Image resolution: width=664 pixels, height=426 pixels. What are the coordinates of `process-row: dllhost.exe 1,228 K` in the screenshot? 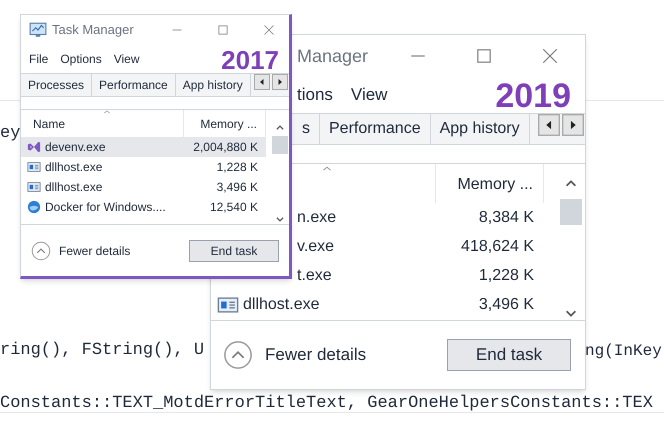 It's located at (143, 167).